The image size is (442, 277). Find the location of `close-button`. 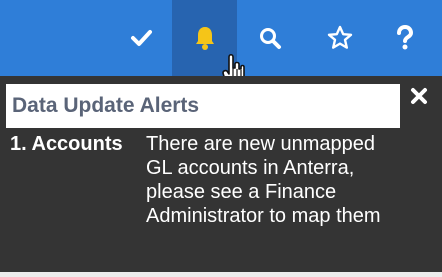

close-button is located at coordinates (419, 96).